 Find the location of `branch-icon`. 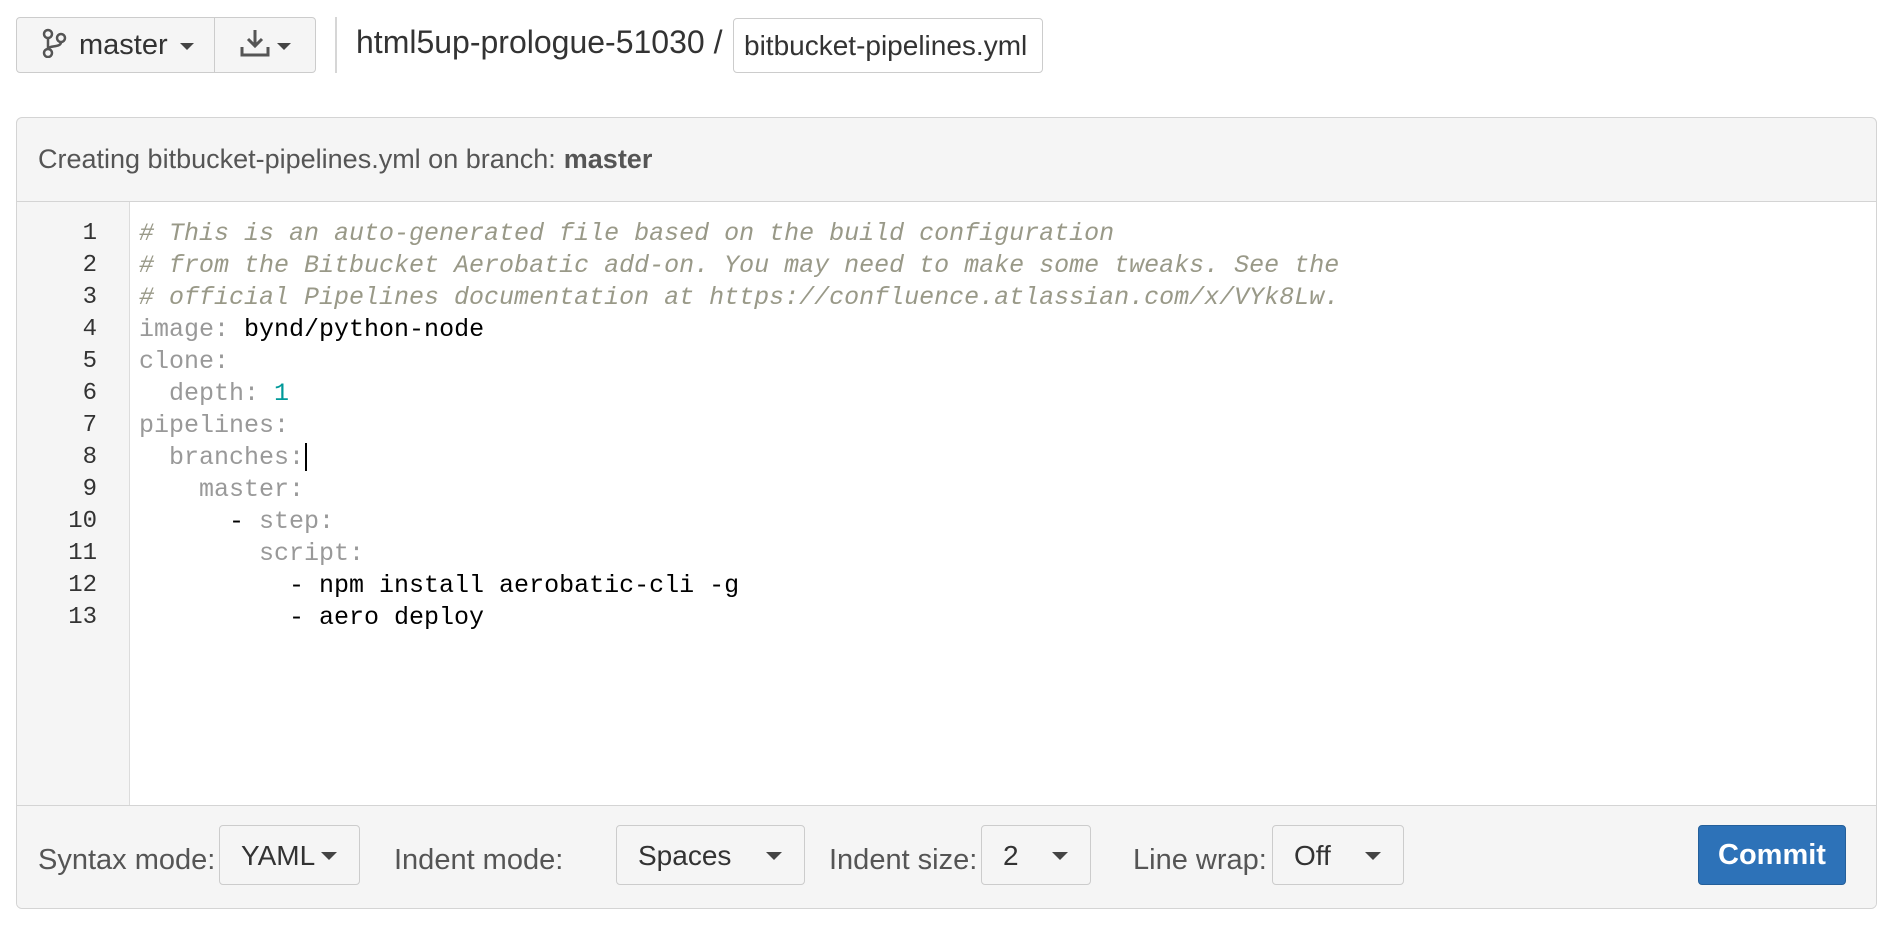

branch-icon is located at coordinates (54, 45).